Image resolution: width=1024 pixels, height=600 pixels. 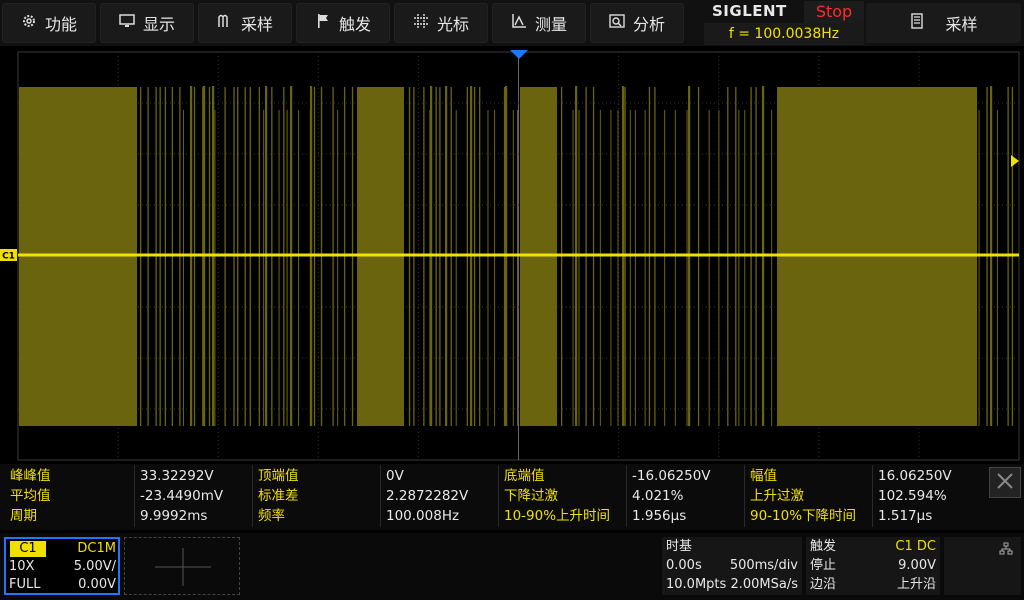 What do you see at coordinates (982, 566) in the screenshot?
I see `network-status-button` at bounding box center [982, 566].